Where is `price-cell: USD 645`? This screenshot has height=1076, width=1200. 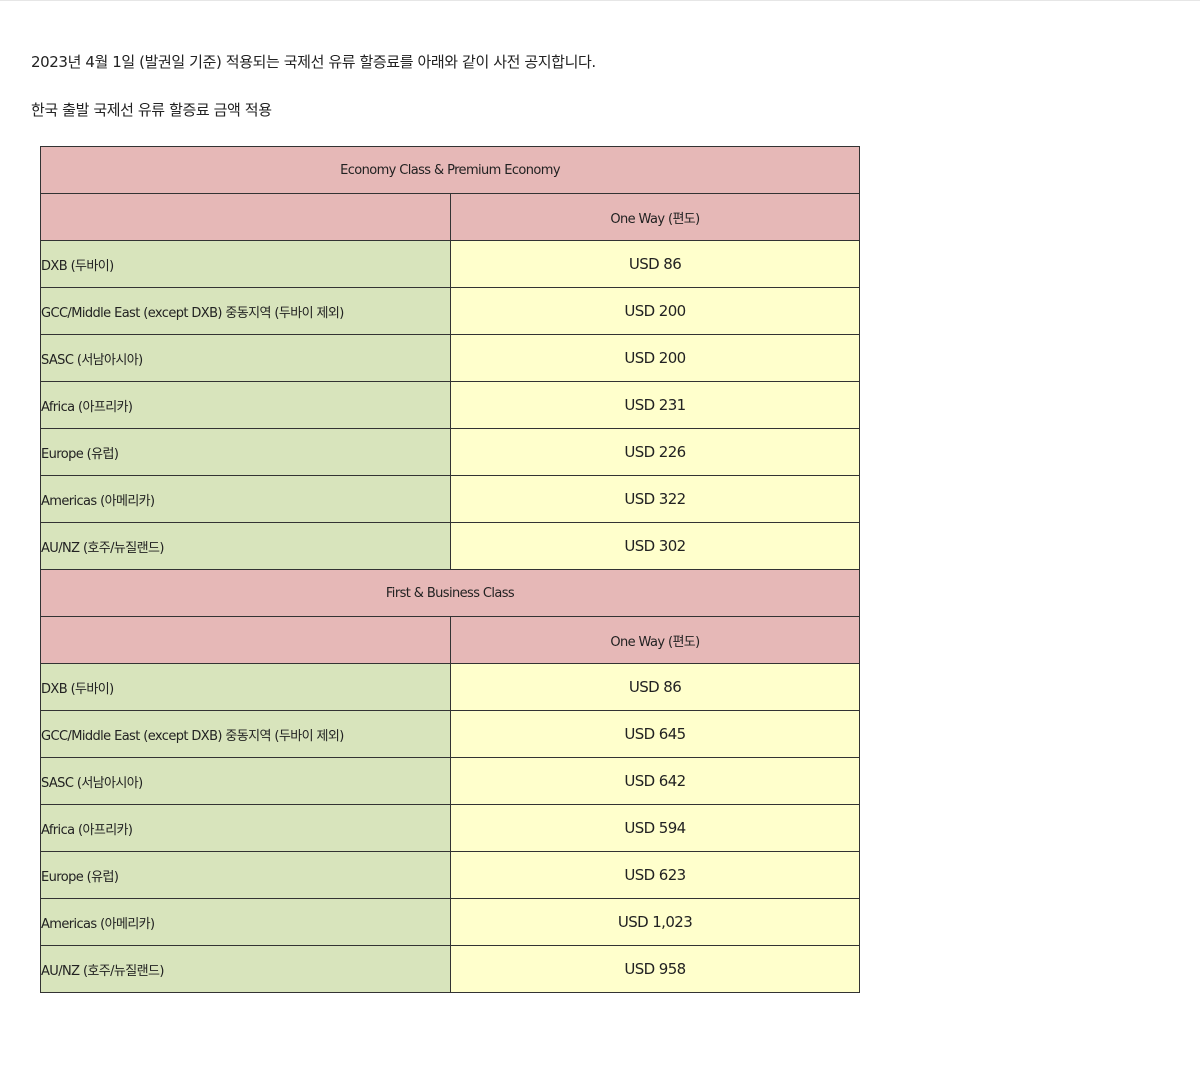
price-cell: USD 645 is located at coordinates (655, 734).